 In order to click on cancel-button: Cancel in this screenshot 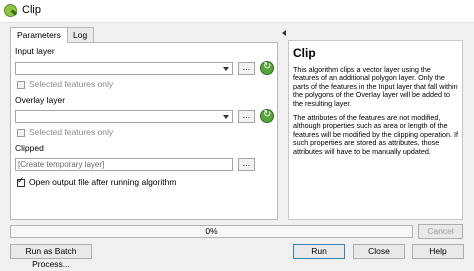, I will do `click(440, 231)`.